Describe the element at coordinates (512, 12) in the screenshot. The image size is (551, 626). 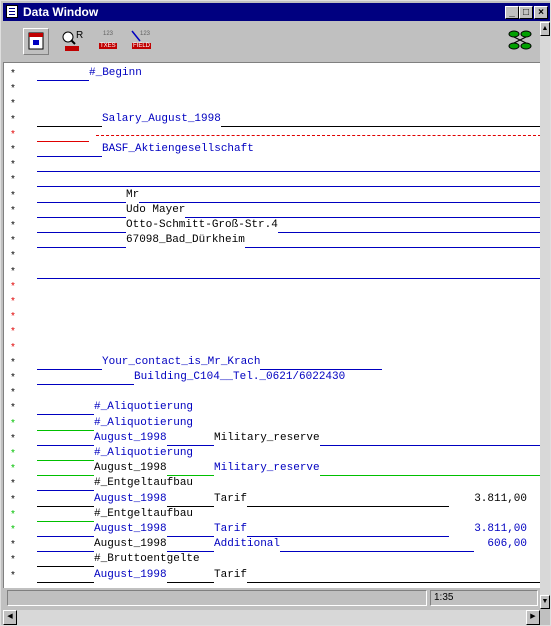
I see `minimize-button: _` at that location.